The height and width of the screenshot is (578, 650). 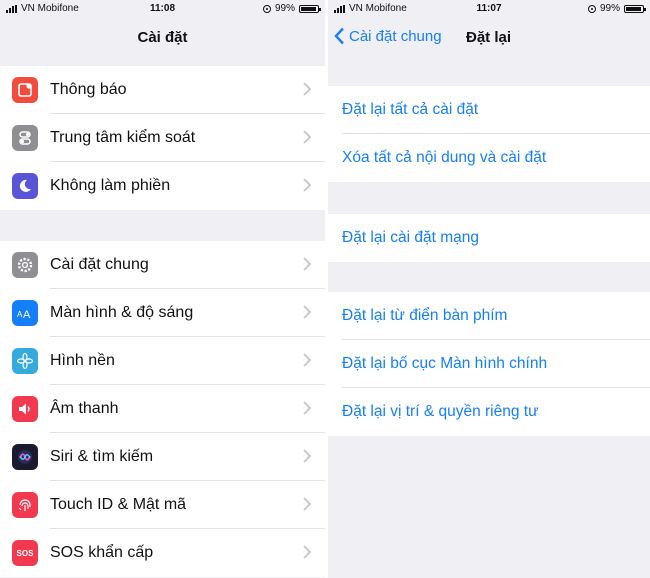 What do you see at coordinates (162, 457) in the screenshot?
I see `settings-item-siri-search: Siri & tìm kiếm` at bounding box center [162, 457].